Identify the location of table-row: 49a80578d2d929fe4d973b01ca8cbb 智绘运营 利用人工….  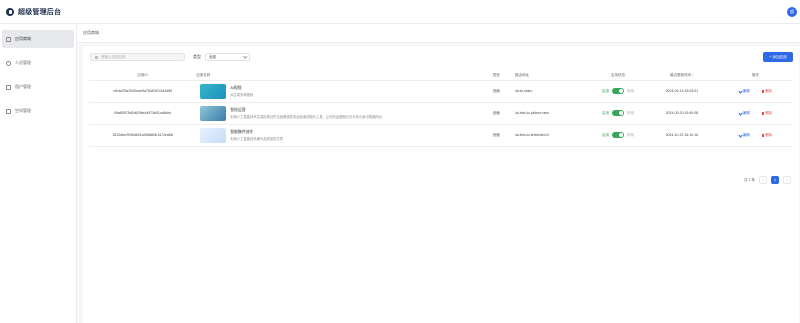
(441, 113).